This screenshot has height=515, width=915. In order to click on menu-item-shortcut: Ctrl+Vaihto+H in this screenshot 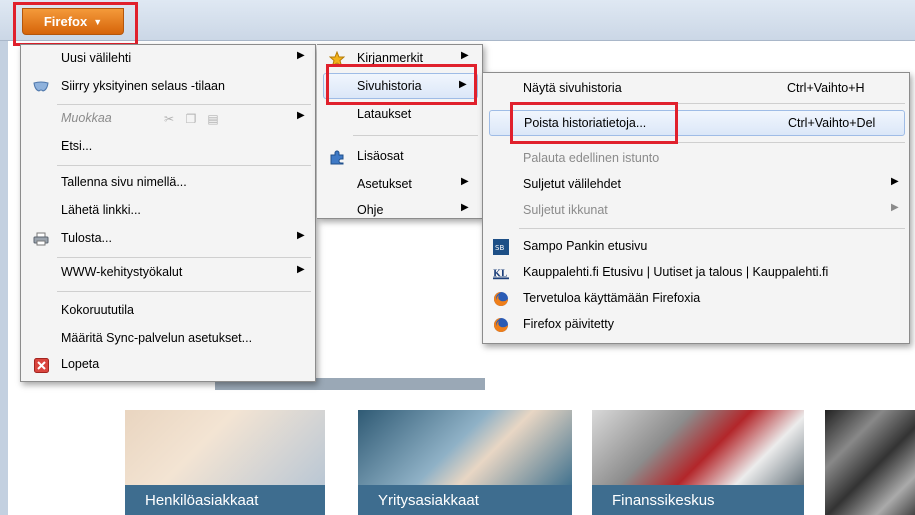, I will do `click(826, 88)`.